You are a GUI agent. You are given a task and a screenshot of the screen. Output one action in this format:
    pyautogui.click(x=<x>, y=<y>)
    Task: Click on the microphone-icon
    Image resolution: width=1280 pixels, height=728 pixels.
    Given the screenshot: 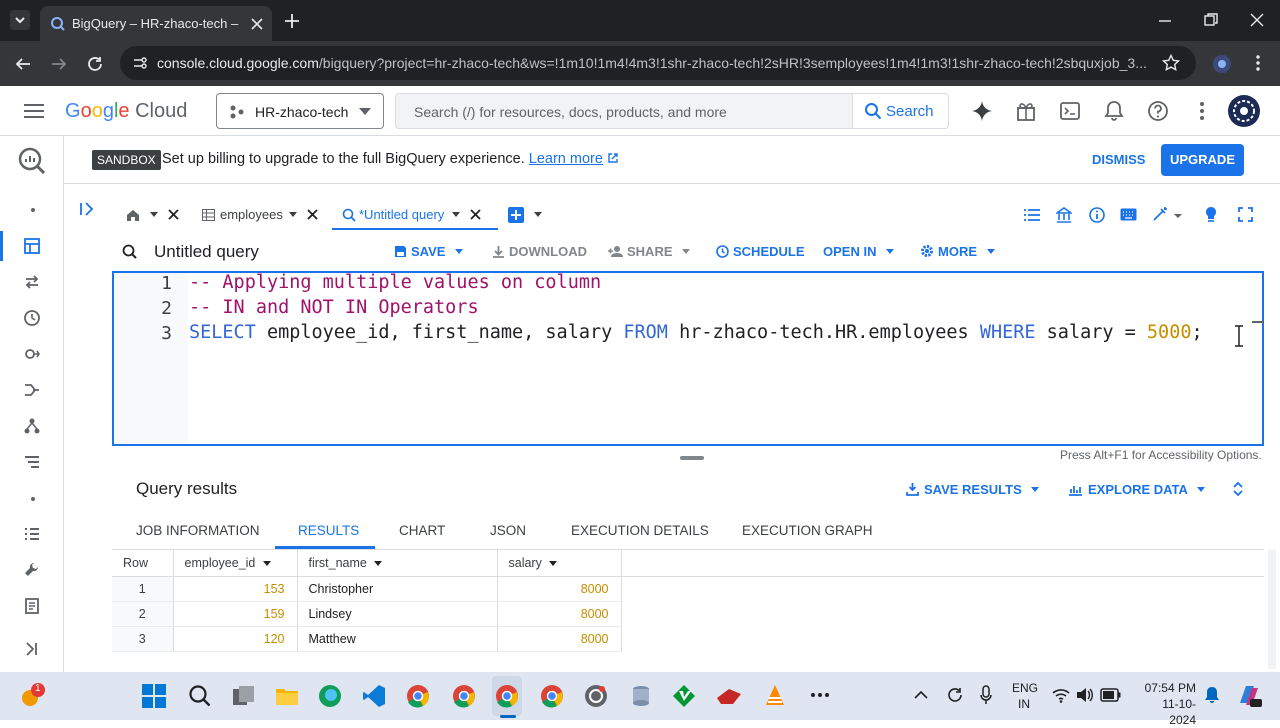 What is the action you would take?
    pyautogui.click(x=986, y=695)
    